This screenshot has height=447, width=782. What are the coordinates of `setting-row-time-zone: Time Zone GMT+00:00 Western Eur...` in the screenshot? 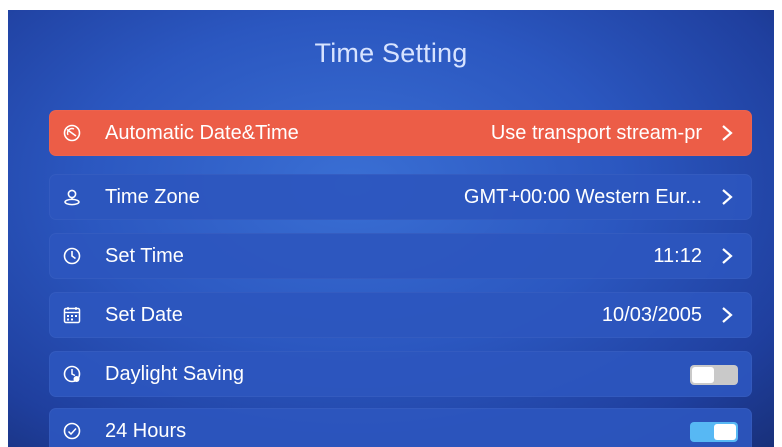 It's located at (400, 197).